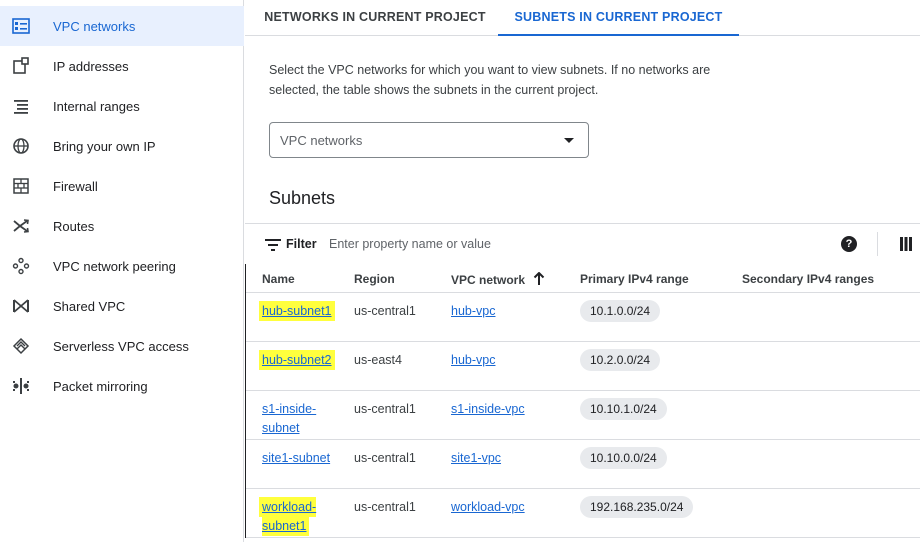  I want to click on sidebar-item-packet-mirroring: Packet mirroring, so click(122, 386).